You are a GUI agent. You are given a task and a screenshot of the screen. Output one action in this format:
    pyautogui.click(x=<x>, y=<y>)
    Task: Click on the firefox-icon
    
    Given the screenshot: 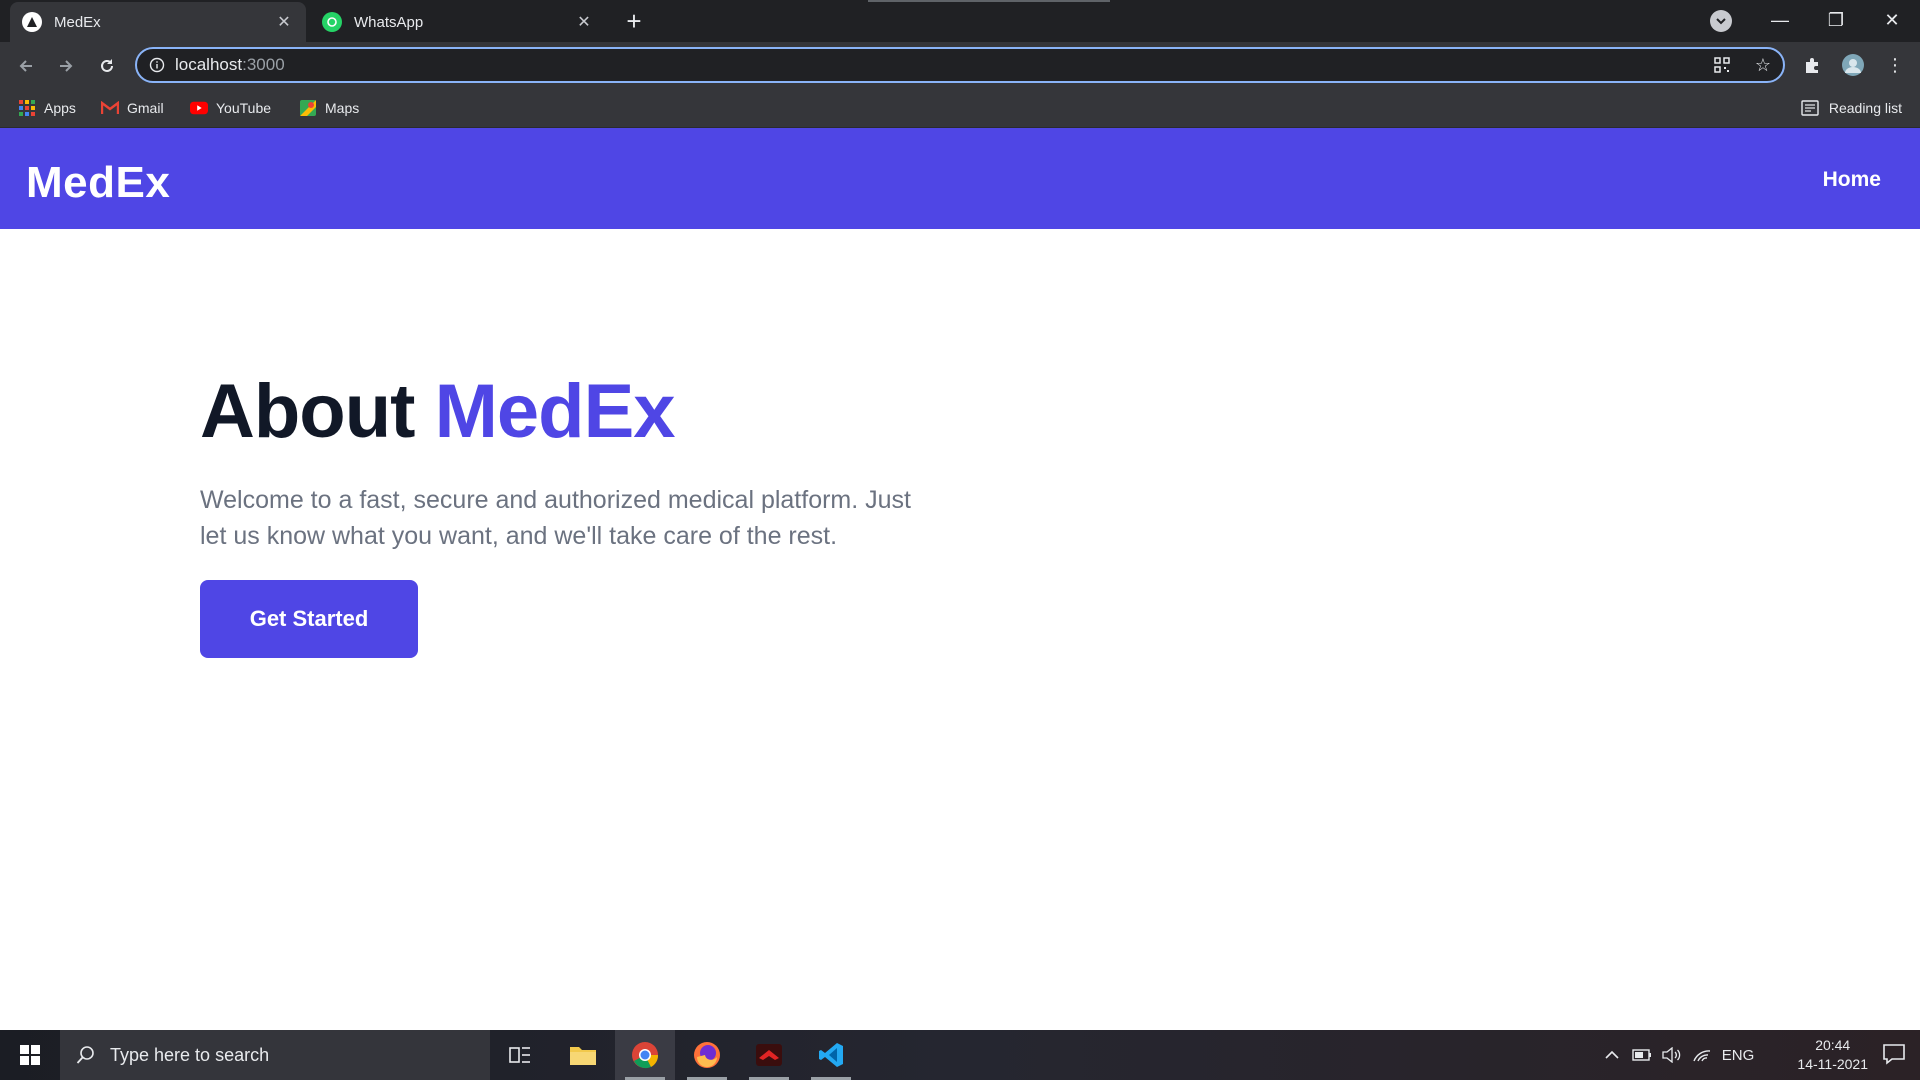 What is the action you would take?
    pyautogui.click(x=707, y=1055)
    